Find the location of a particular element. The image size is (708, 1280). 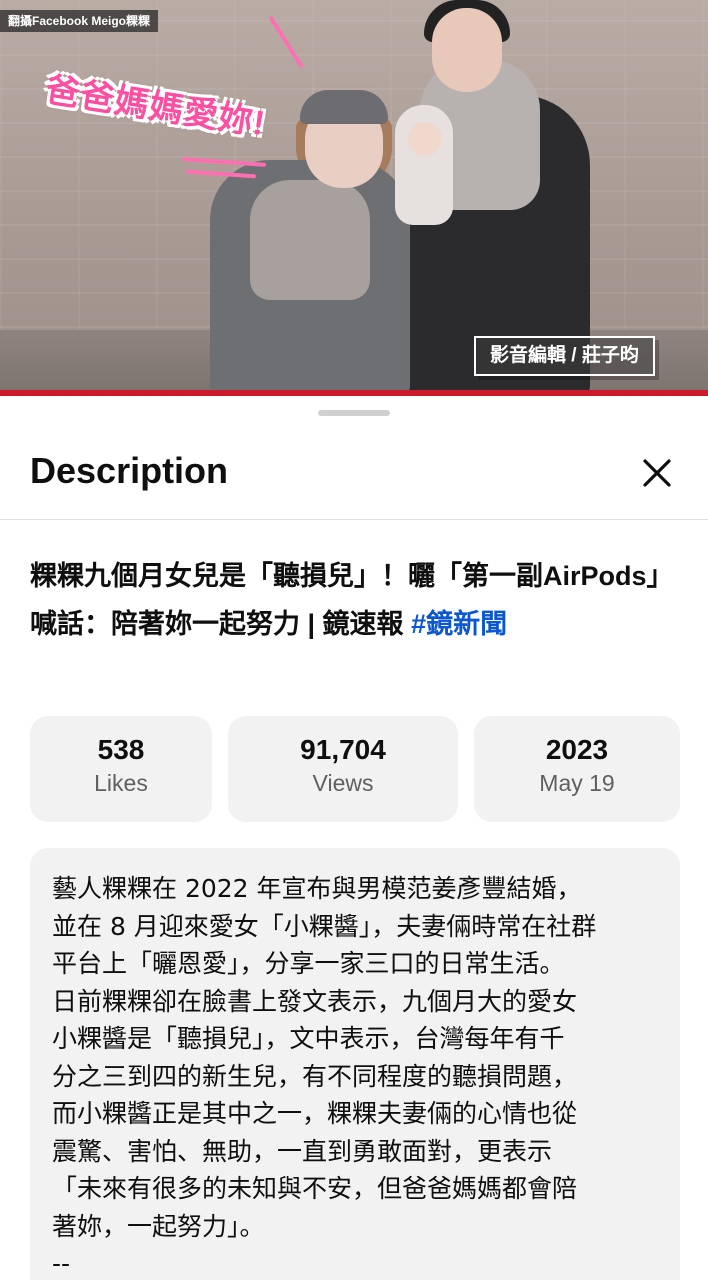

close-button is located at coordinates (657, 473).